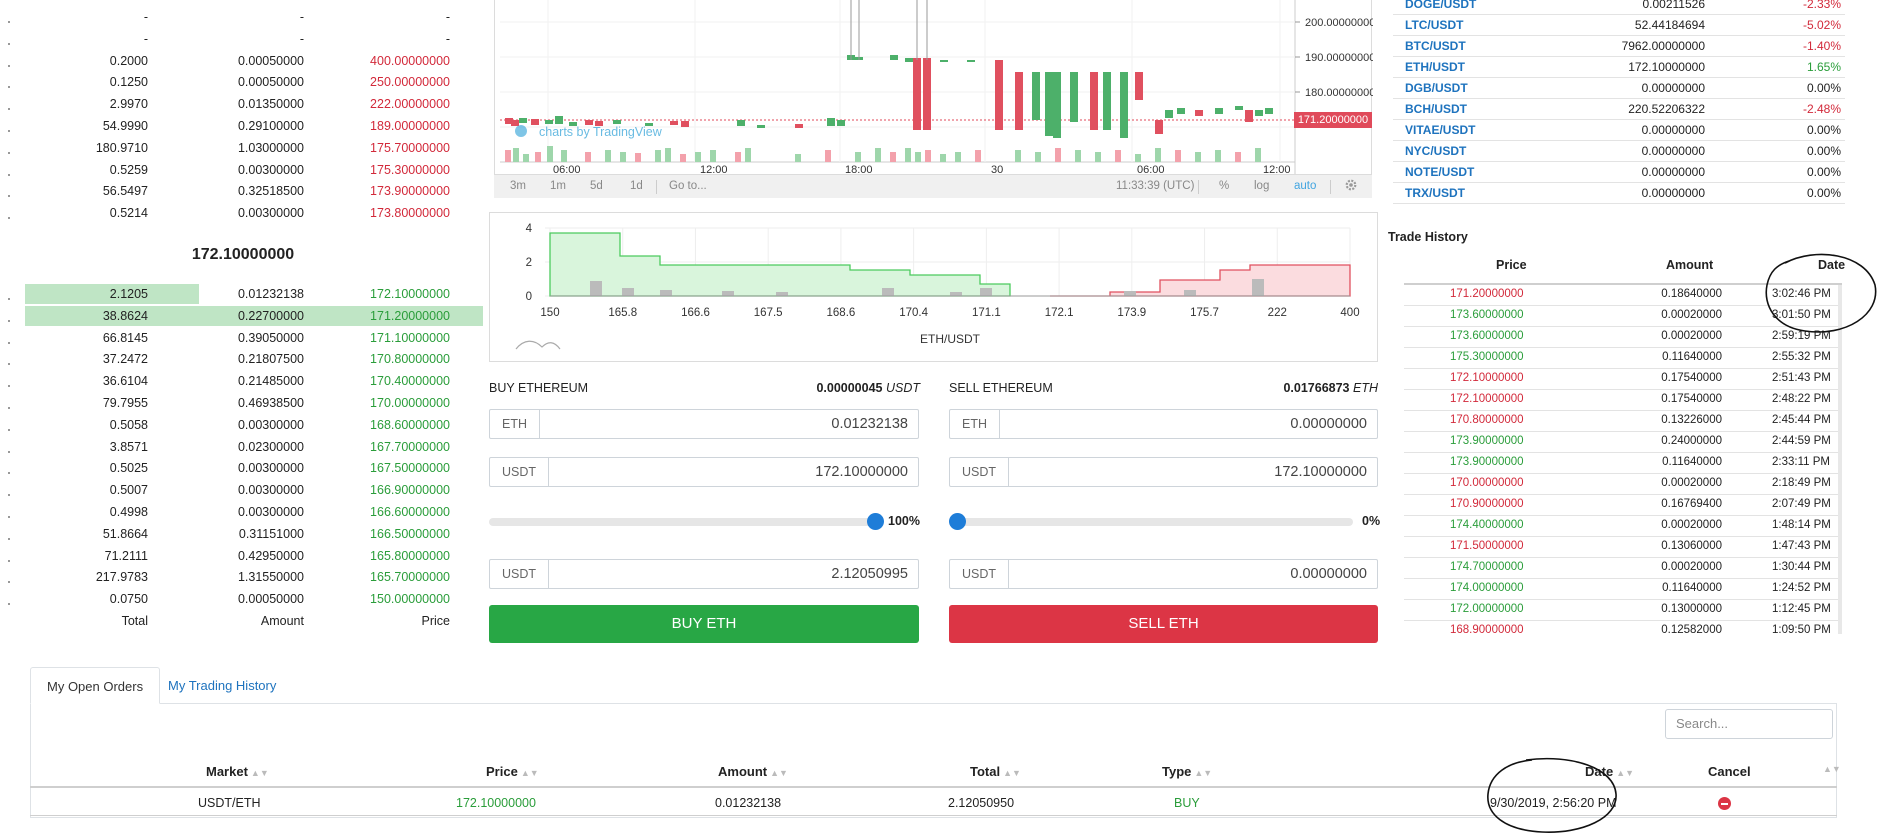 Image resolution: width=1881 pixels, height=838 pixels. What do you see at coordinates (243, 339) in the screenshot?
I see `bid-row: 66.8145 0.39050000 171.10000000` at bounding box center [243, 339].